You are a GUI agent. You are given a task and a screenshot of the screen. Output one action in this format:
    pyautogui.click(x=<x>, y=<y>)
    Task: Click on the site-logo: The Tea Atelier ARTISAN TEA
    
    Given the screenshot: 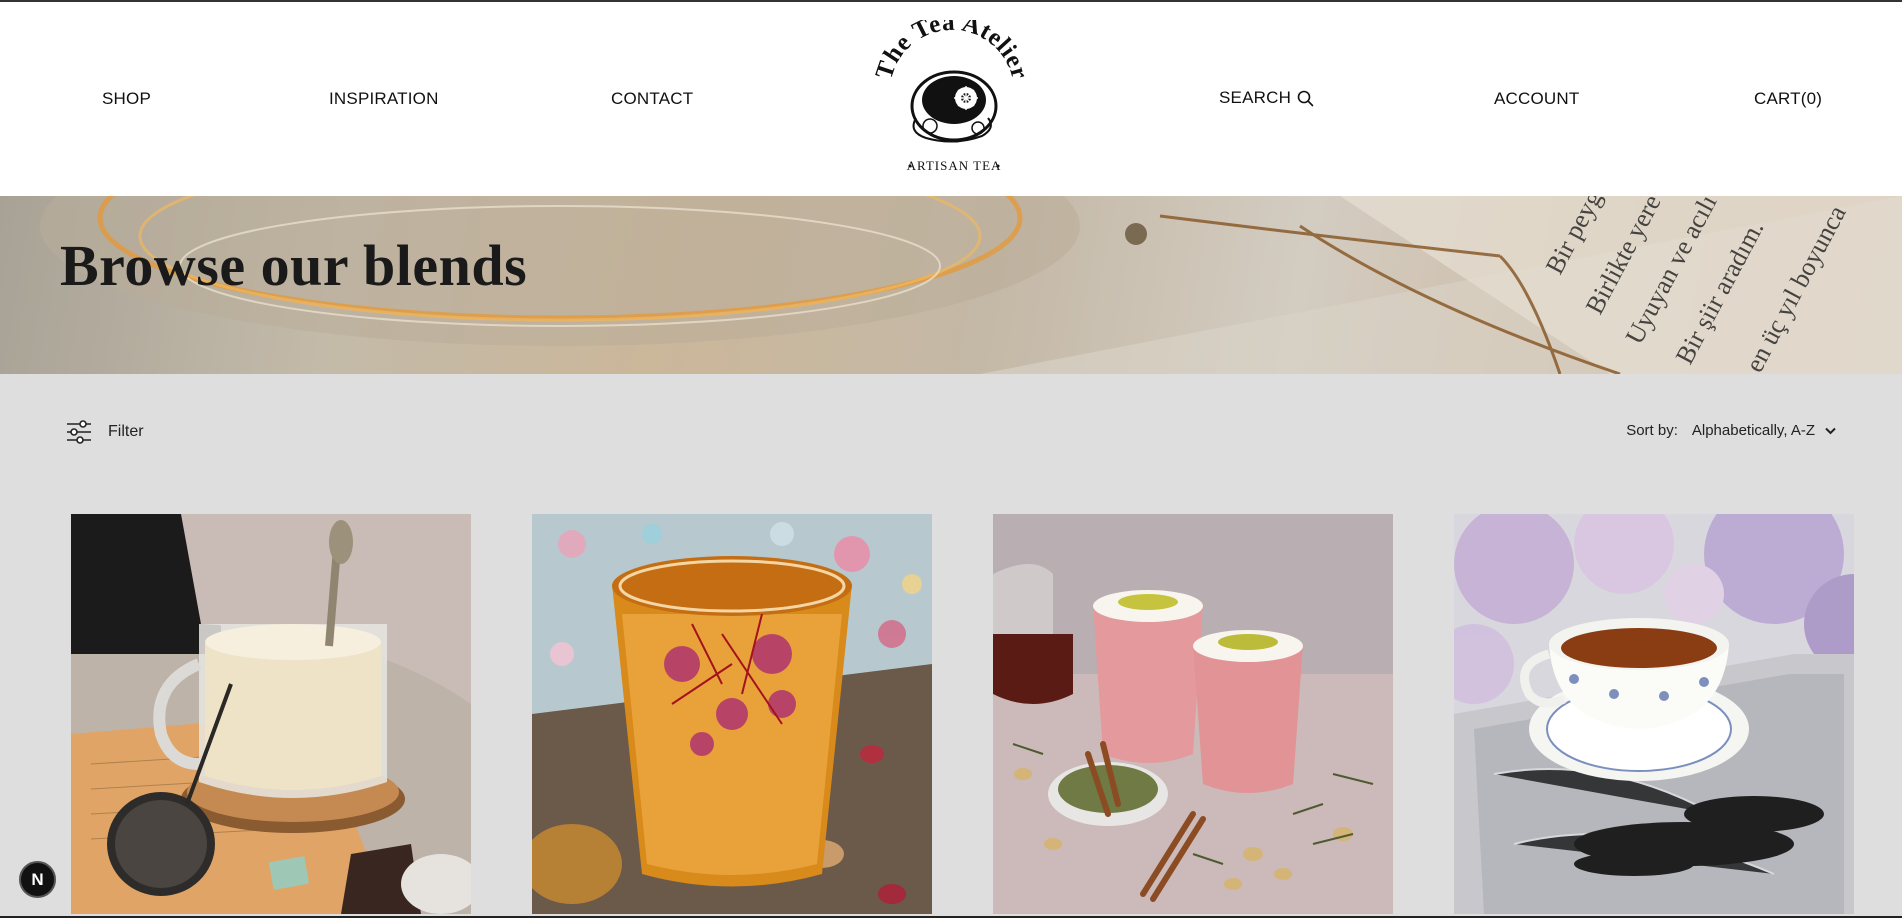 What is the action you would take?
    pyautogui.click(x=952, y=94)
    